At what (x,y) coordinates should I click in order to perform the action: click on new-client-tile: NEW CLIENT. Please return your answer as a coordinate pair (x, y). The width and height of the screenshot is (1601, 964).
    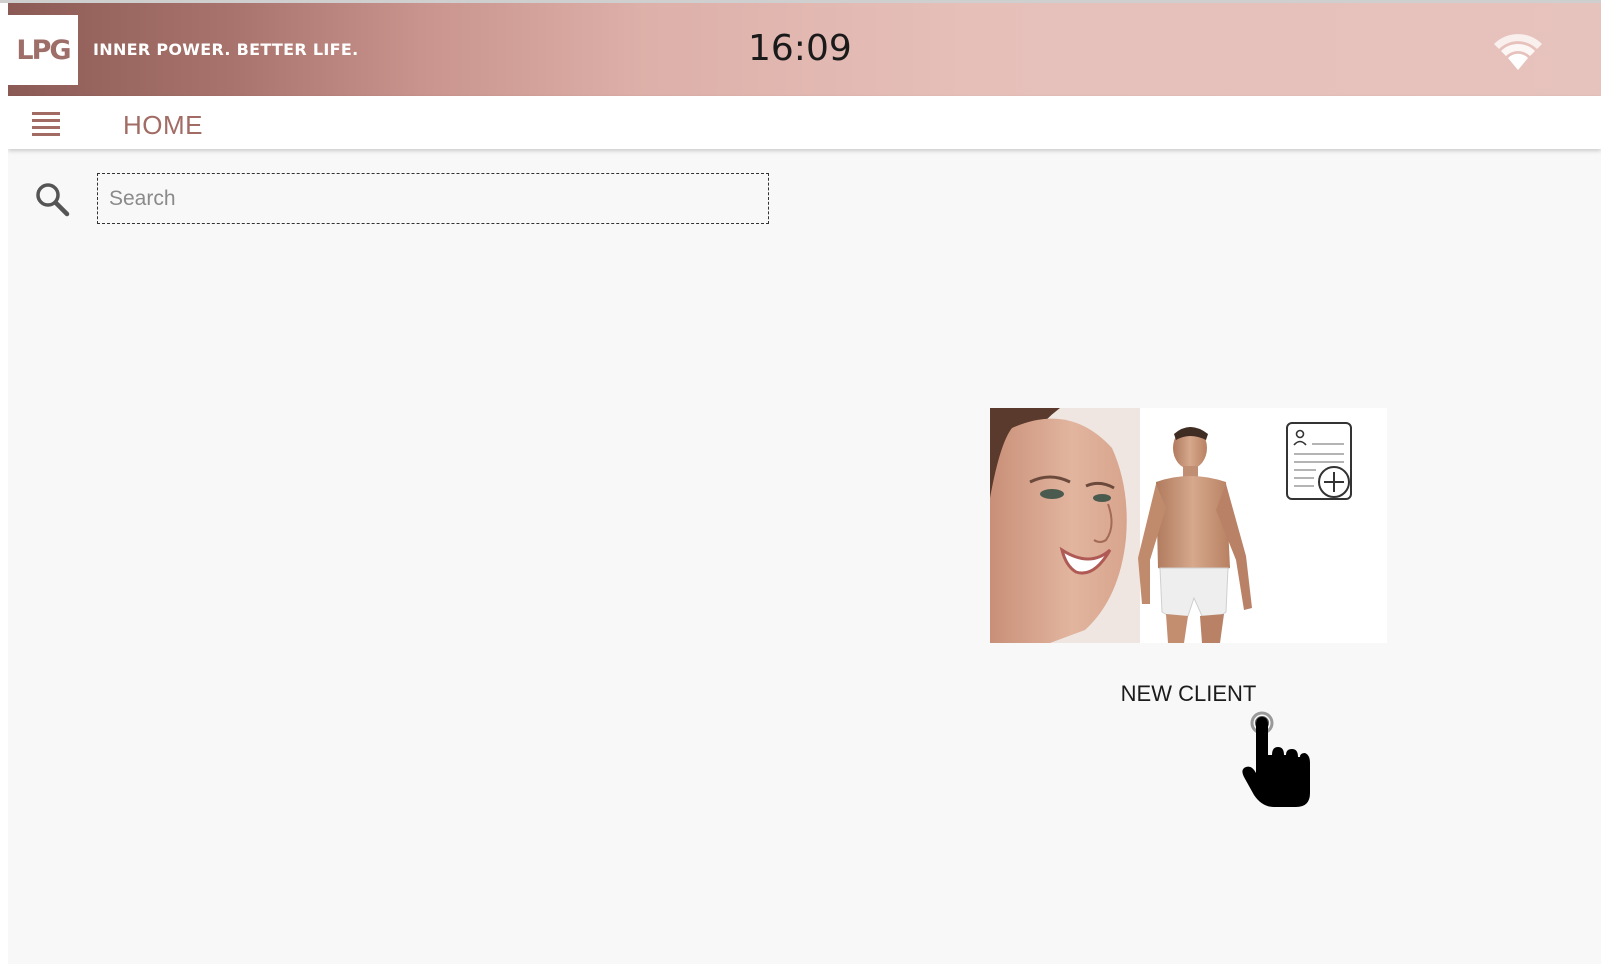
    Looking at the image, I should click on (1188, 558).